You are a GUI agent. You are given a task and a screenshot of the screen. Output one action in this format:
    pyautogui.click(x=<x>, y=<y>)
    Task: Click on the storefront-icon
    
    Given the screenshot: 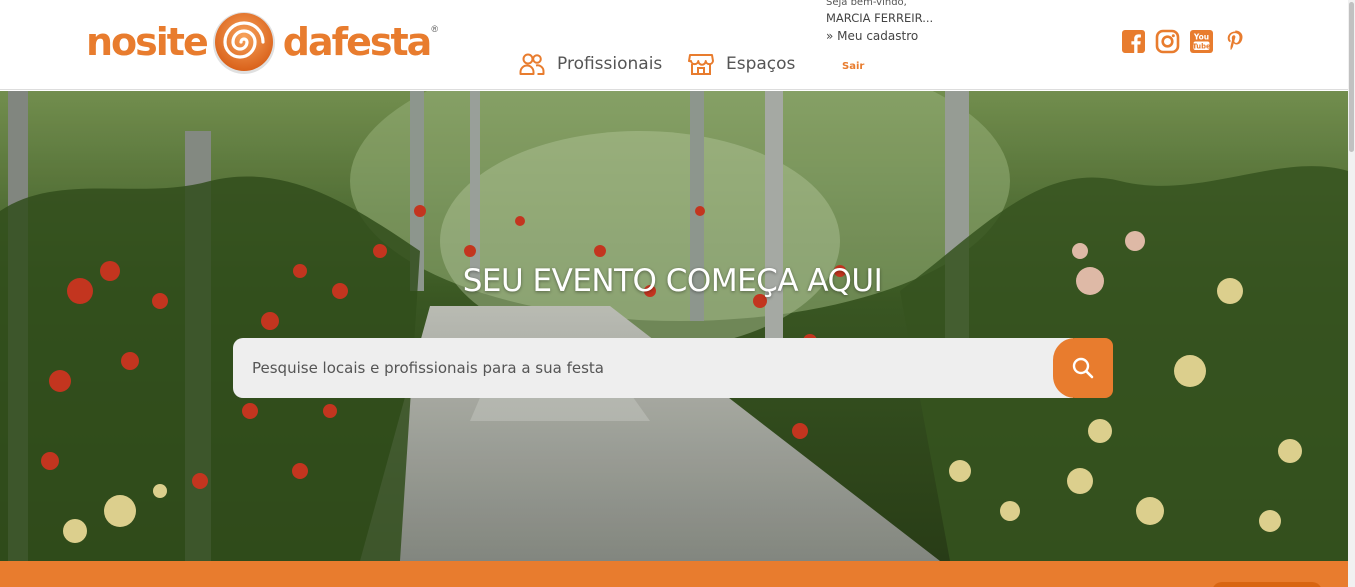 What is the action you would take?
    pyautogui.click(x=701, y=64)
    